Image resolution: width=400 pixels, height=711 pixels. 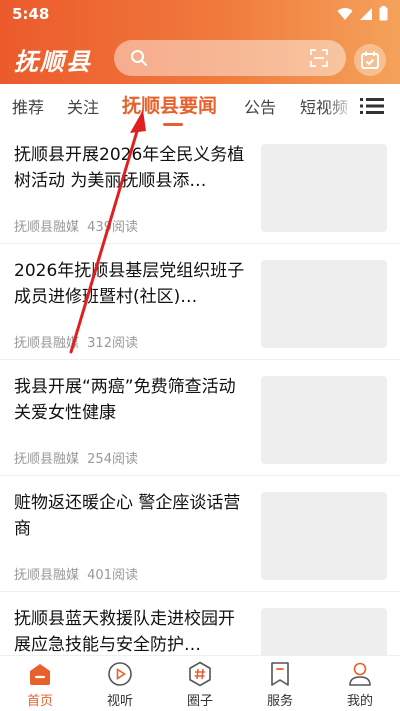 I want to click on hashtag-icon, so click(x=200, y=674).